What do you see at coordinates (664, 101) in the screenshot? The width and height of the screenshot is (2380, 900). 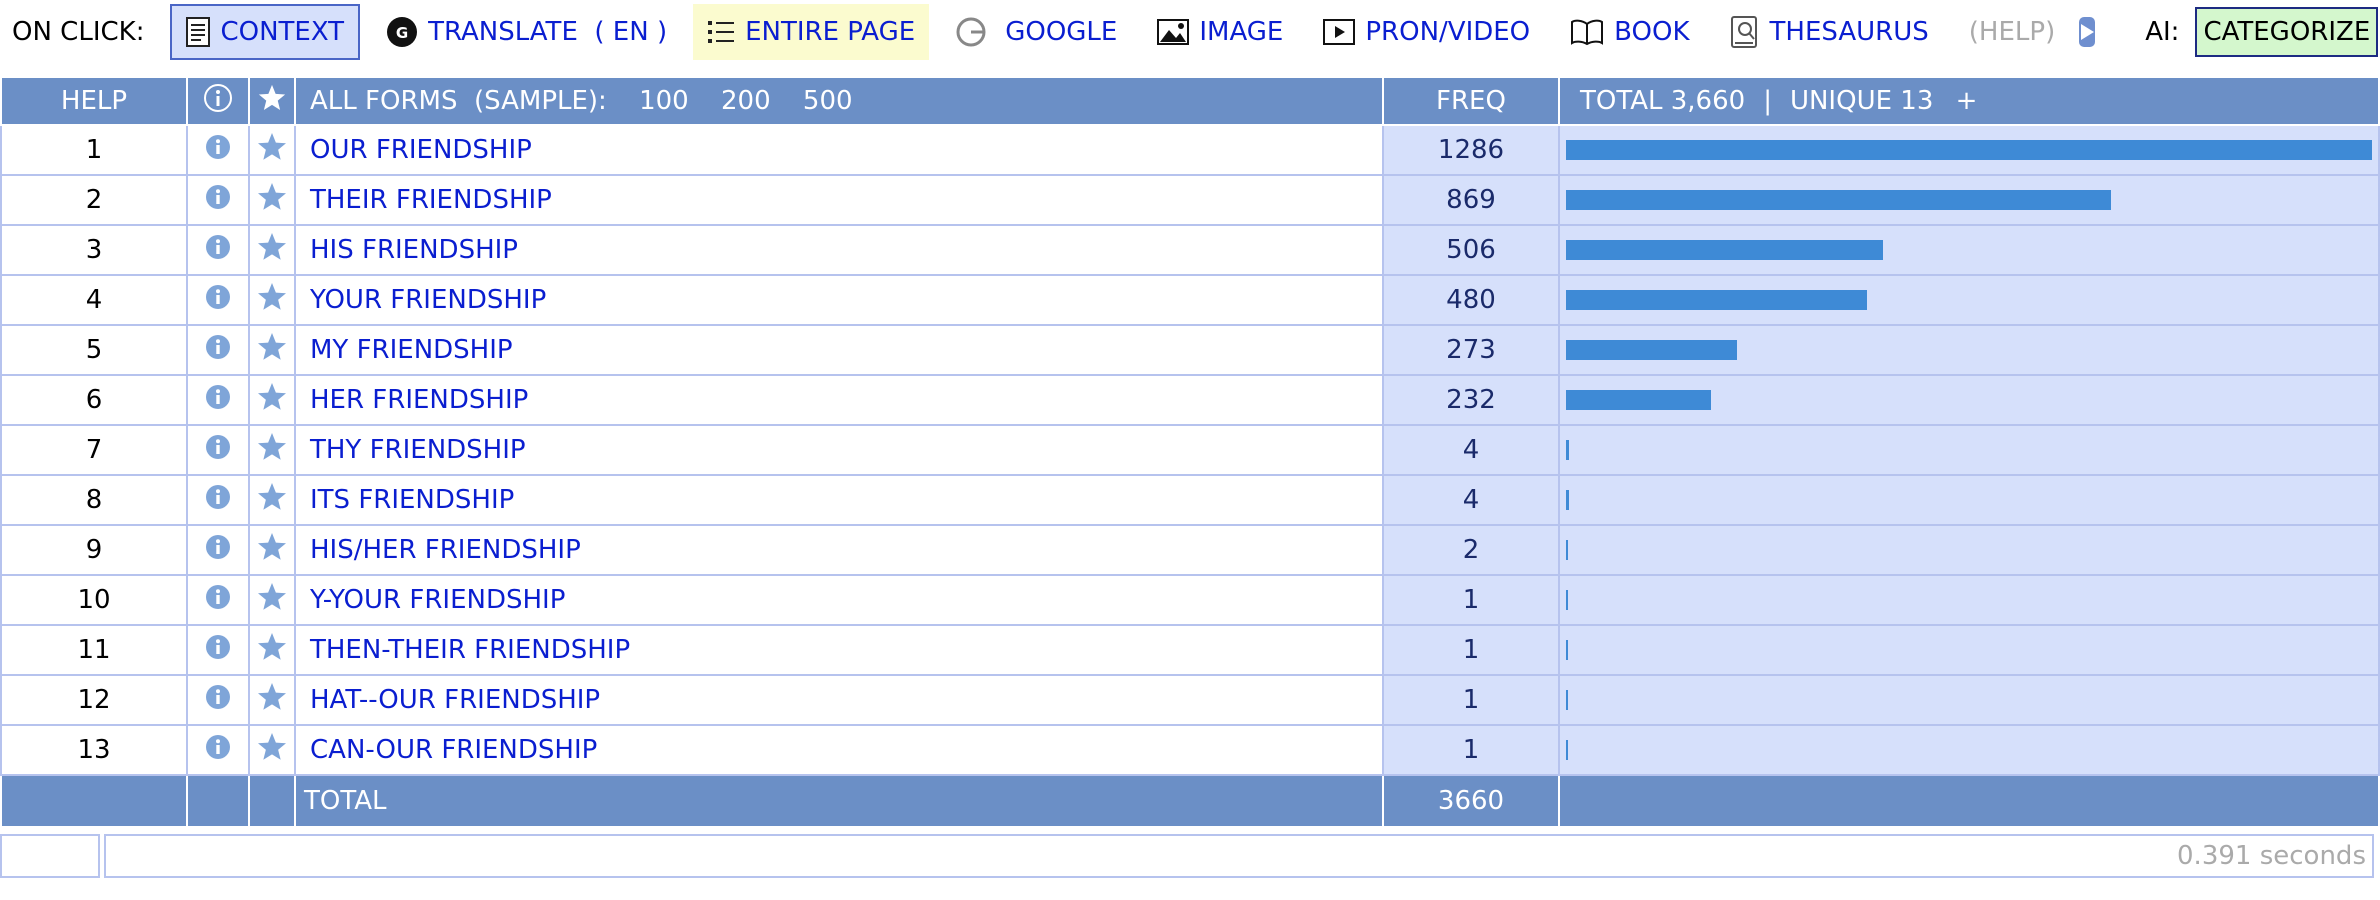 I see `sample-100-link: 100` at bounding box center [664, 101].